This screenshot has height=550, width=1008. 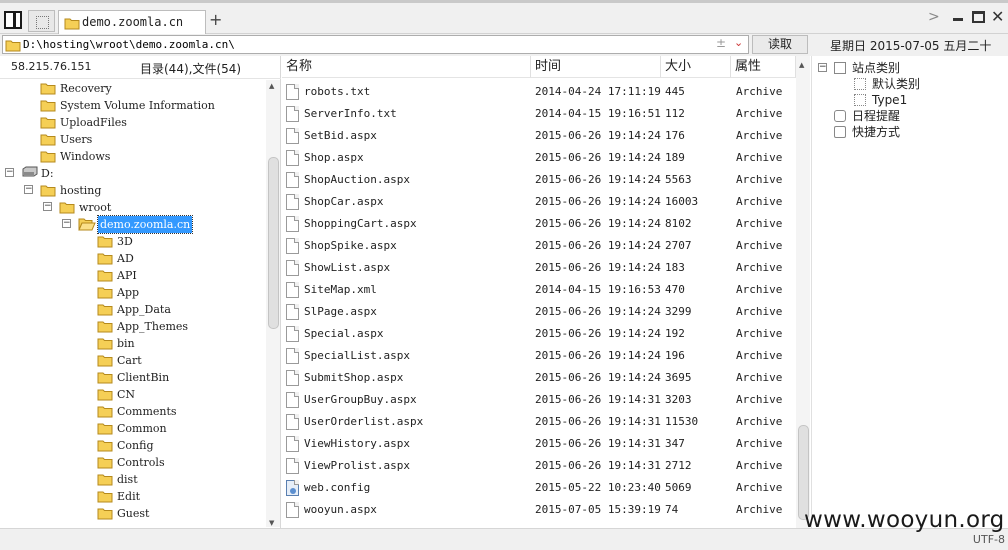 What do you see at coordinates (978, 17) in the screenshot?
I see `maximize-button` at bounding box center [978, 17].